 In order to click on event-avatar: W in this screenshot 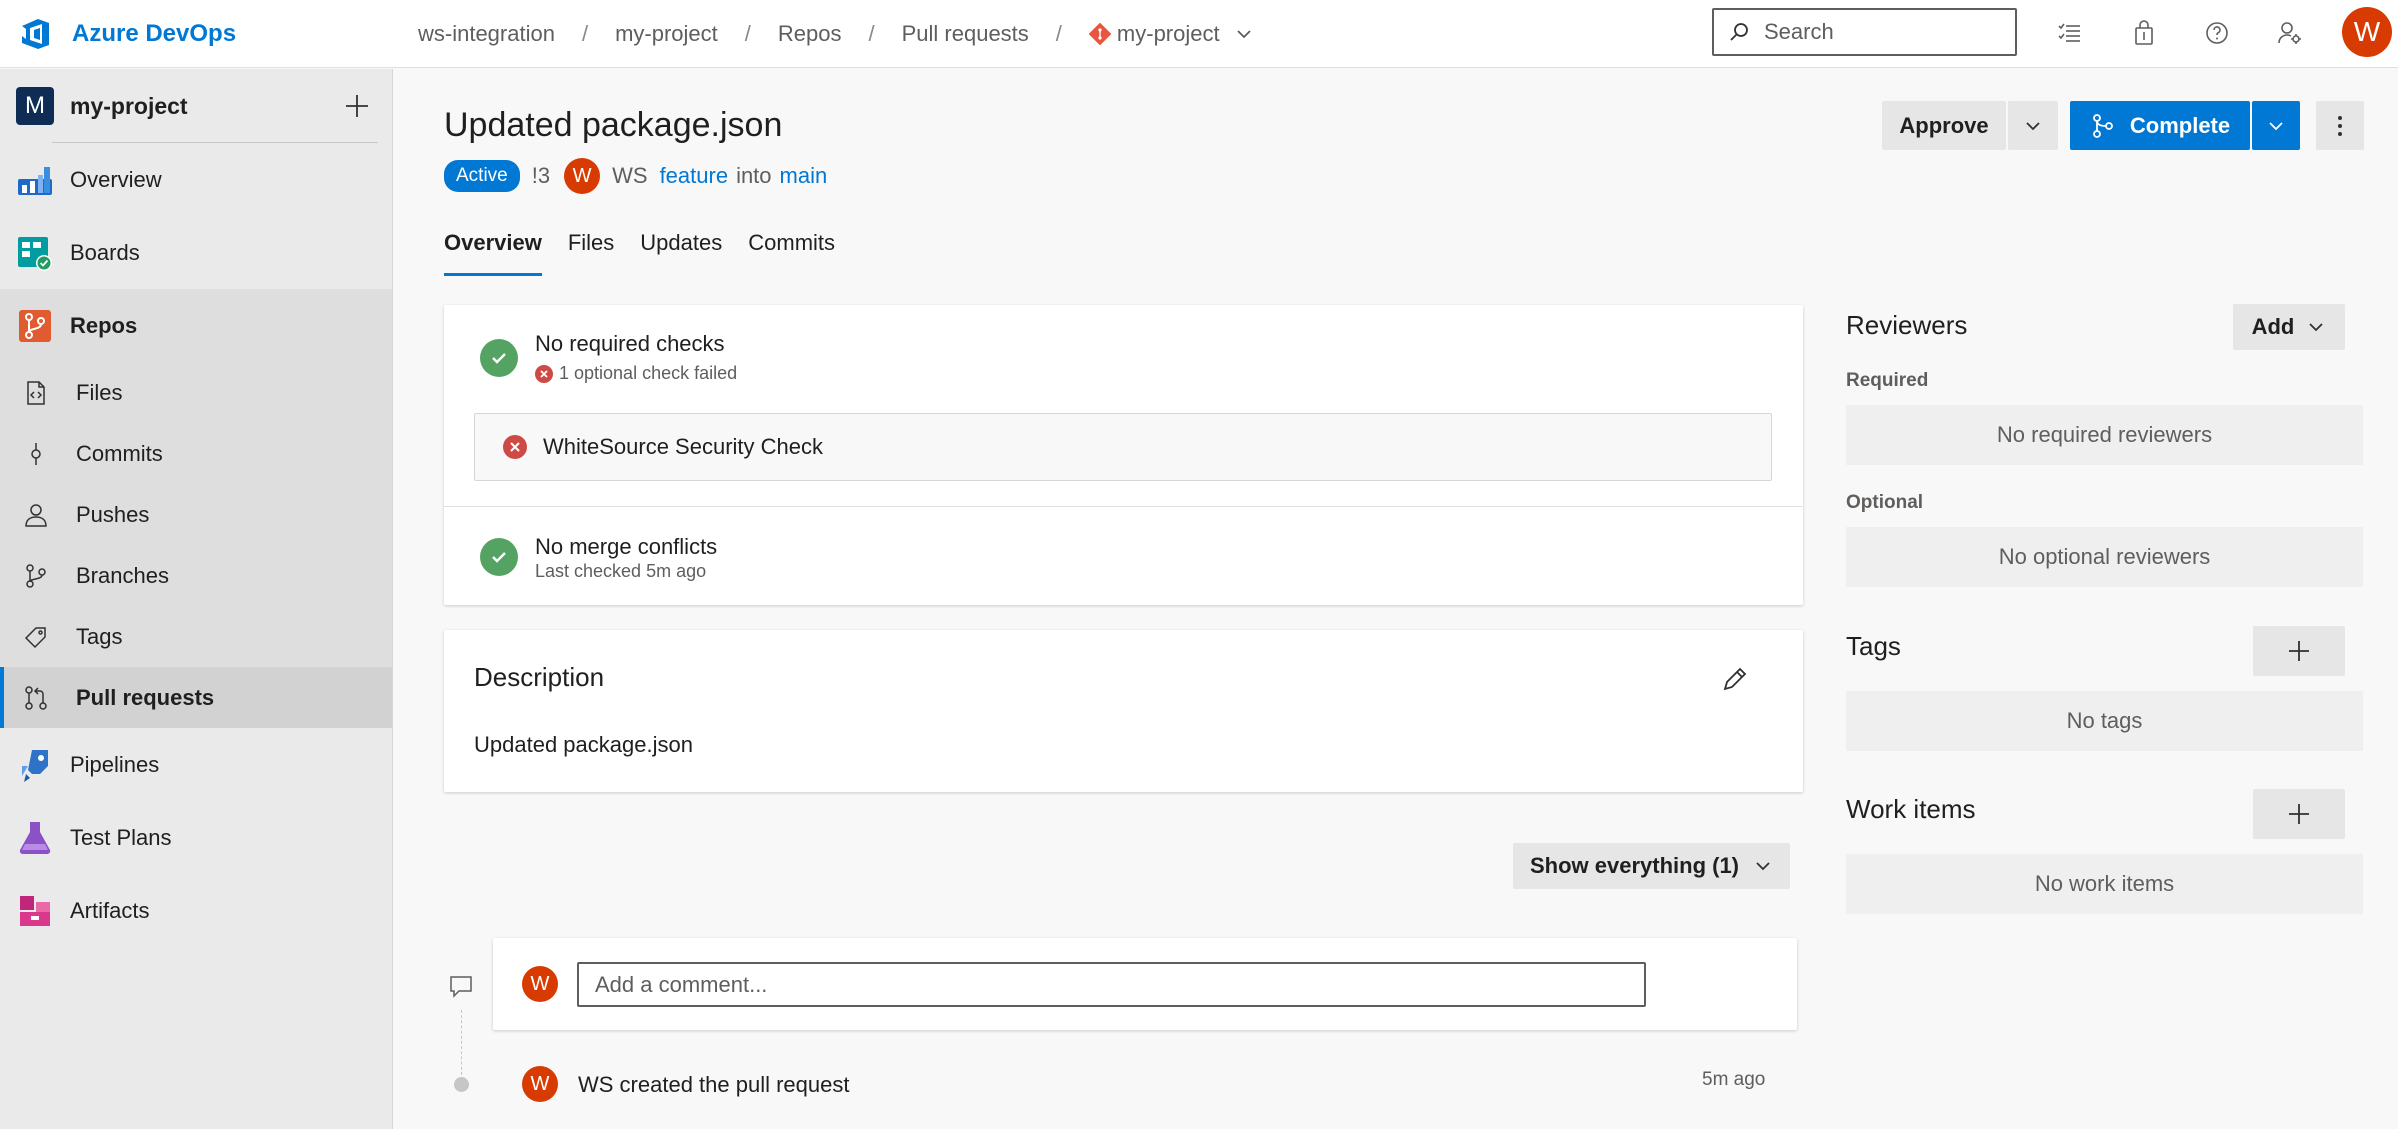, I will do `click(540, 1084)`.